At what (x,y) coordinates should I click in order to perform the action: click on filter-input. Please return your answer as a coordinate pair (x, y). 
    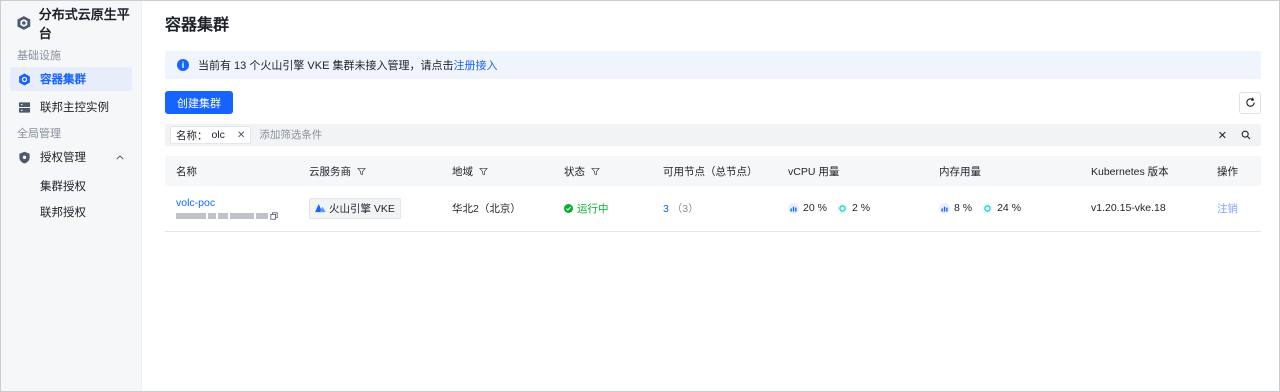
    Looking at the image, I should click on (738, 135).